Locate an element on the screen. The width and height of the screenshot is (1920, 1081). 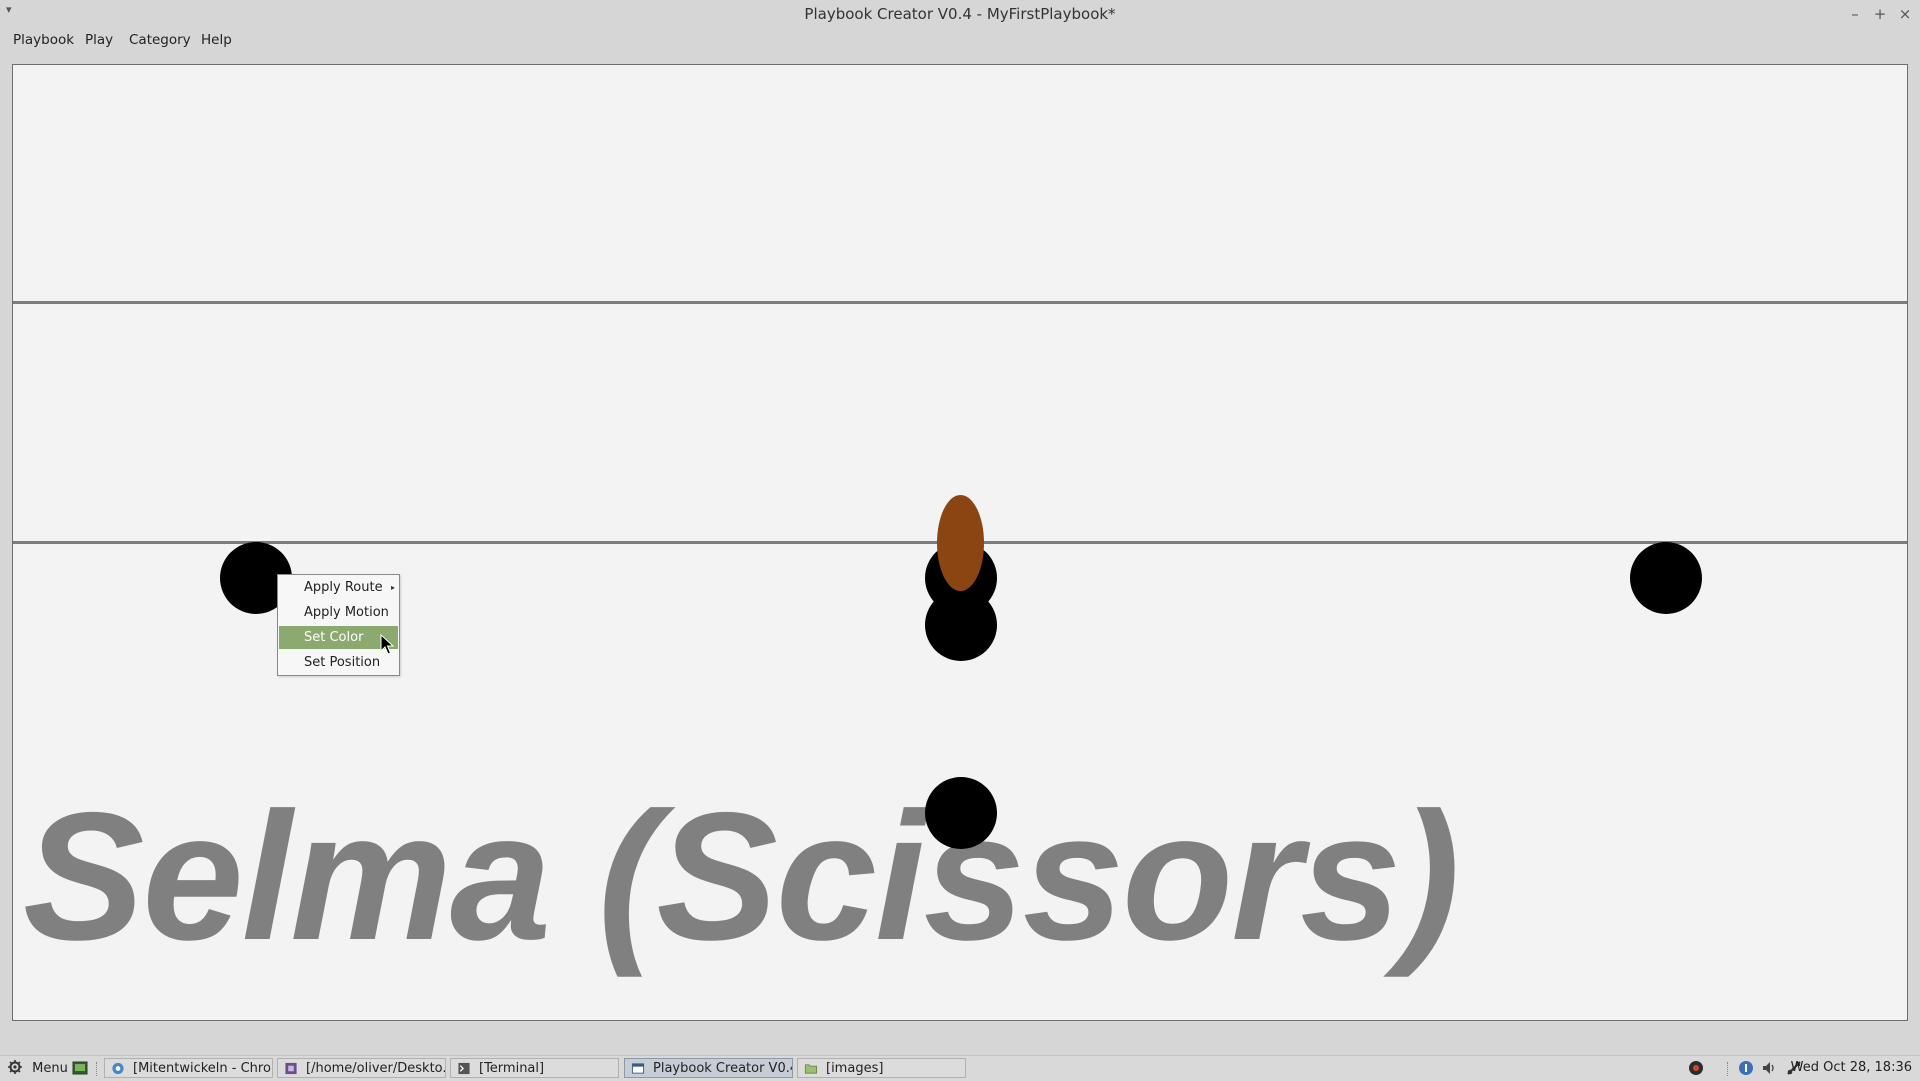
task-label: [images] is located at coordinates (855, 1068).